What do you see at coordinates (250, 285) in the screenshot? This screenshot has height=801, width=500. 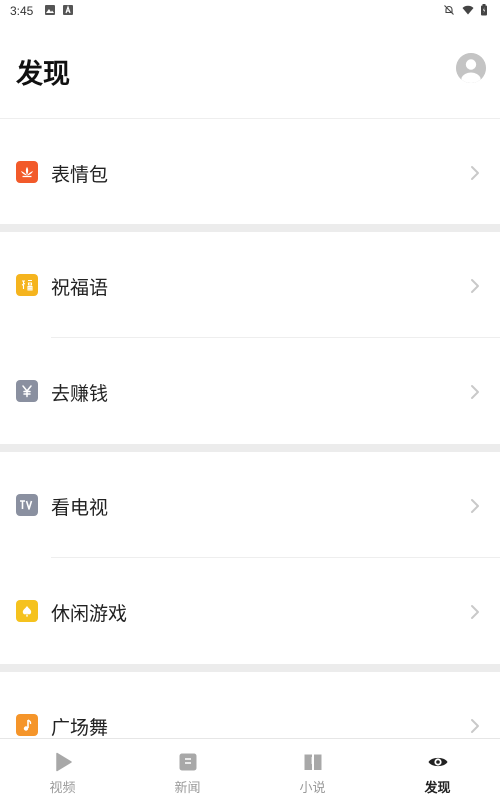 I see `list-item-blessings: 祝福语` at bounding box center [250, 285].